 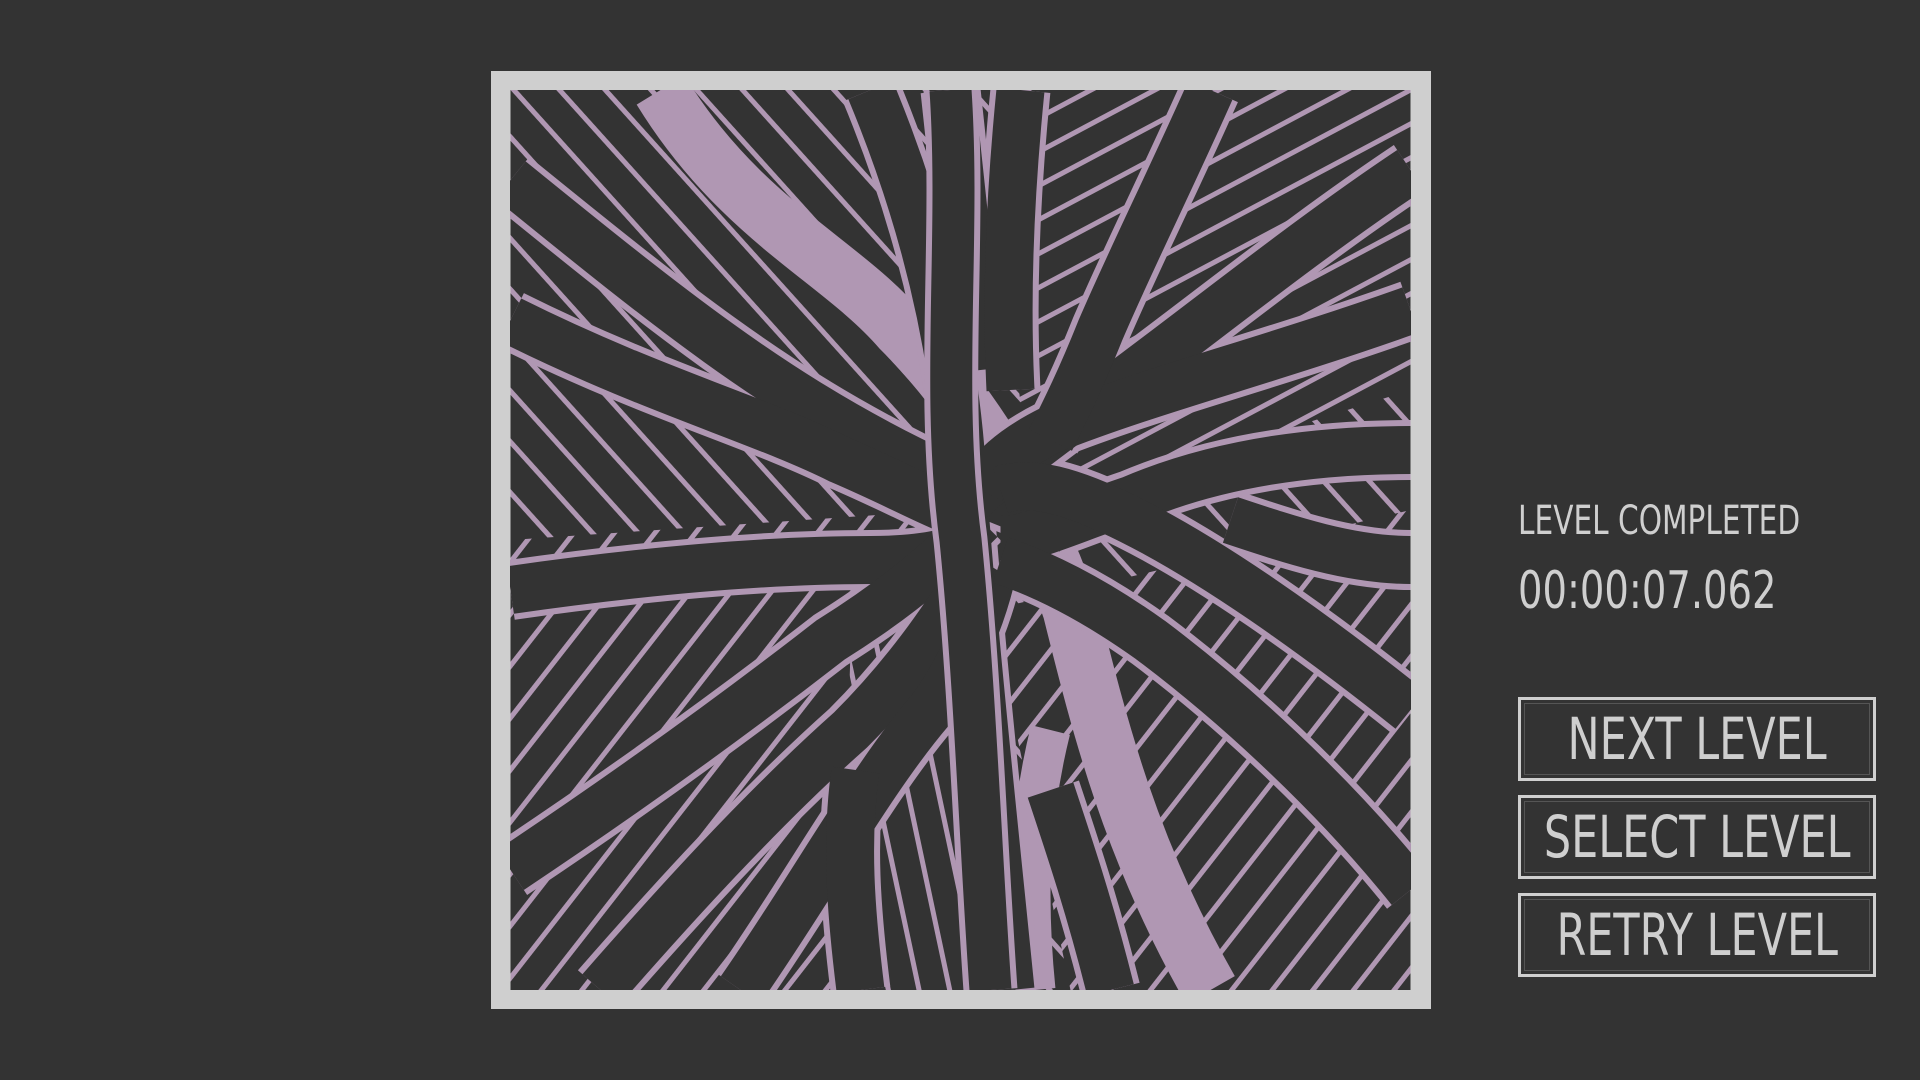 I want to click on retry-level-button: RETRY LEVEL, so click(x=1697, y=935).